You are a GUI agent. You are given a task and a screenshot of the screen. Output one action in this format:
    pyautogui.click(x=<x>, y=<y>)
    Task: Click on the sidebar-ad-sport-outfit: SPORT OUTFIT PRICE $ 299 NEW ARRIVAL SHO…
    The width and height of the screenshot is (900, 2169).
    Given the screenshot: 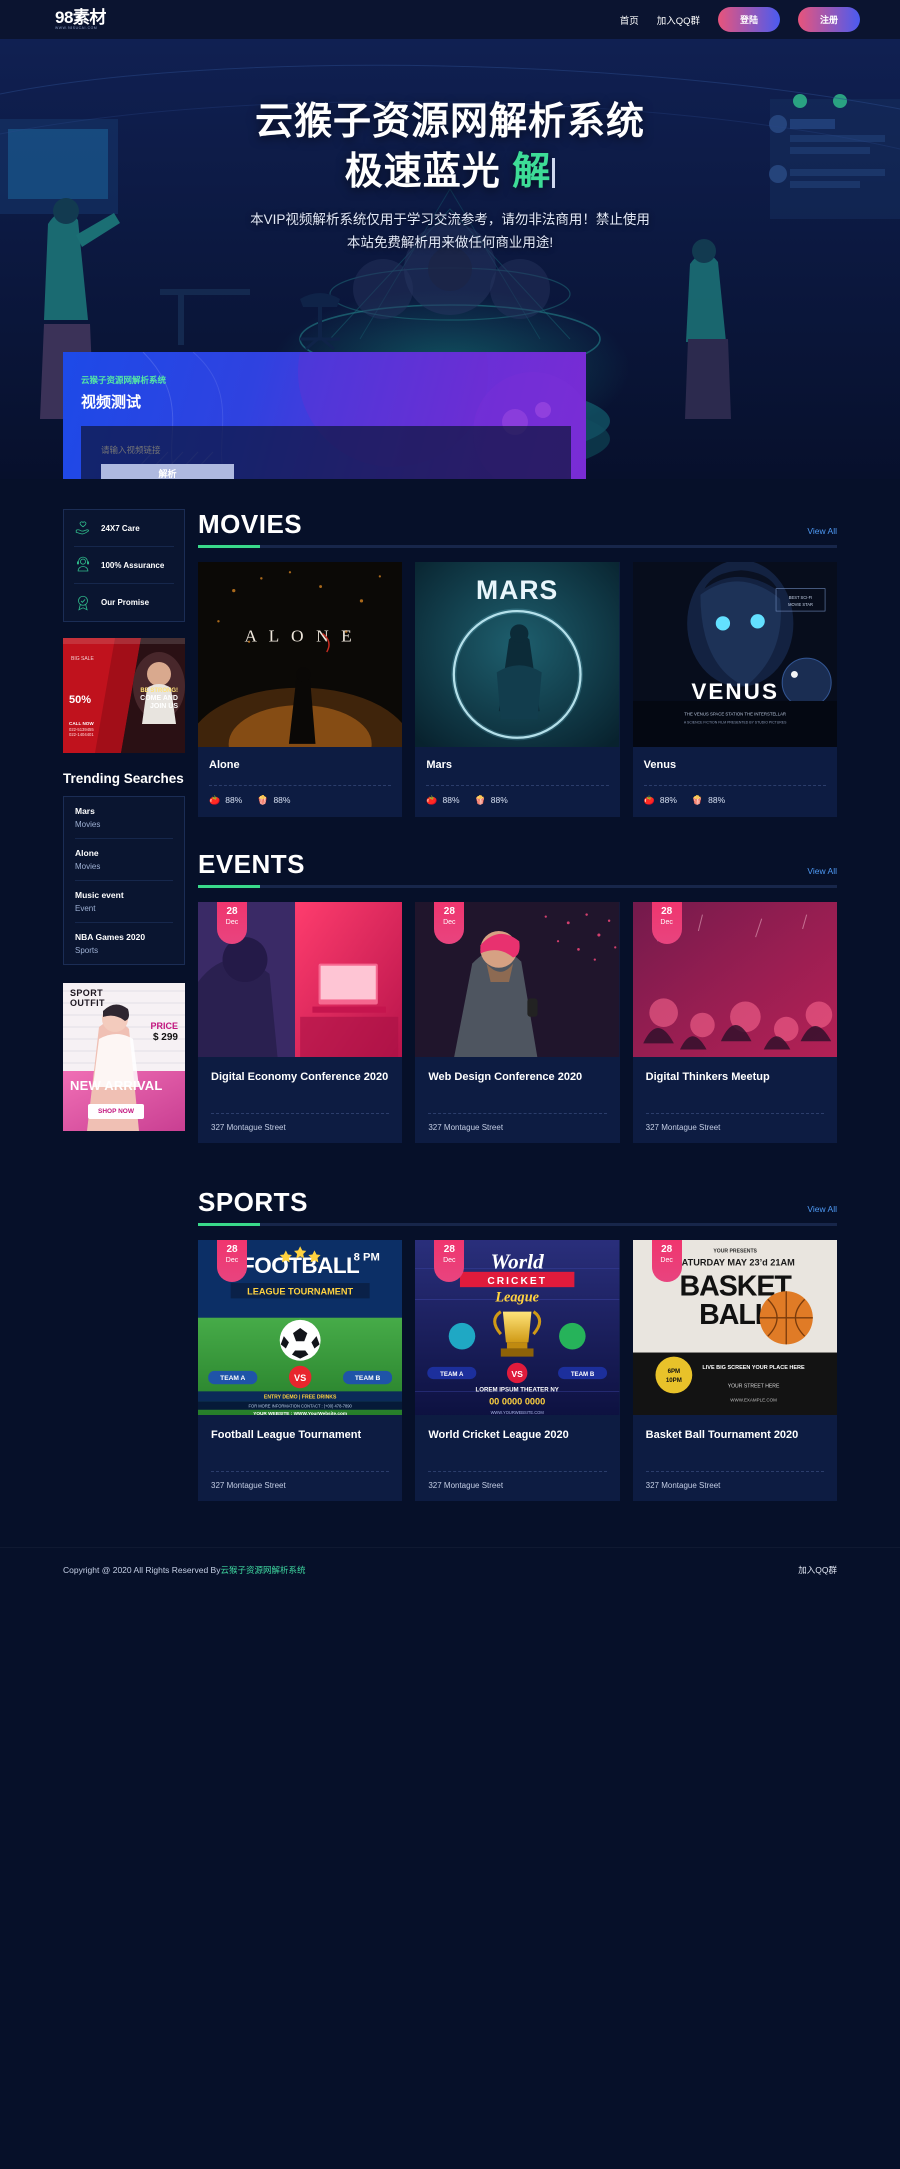 What is the action you would take?
    pyautogui.click(x=124, y=1057)
    